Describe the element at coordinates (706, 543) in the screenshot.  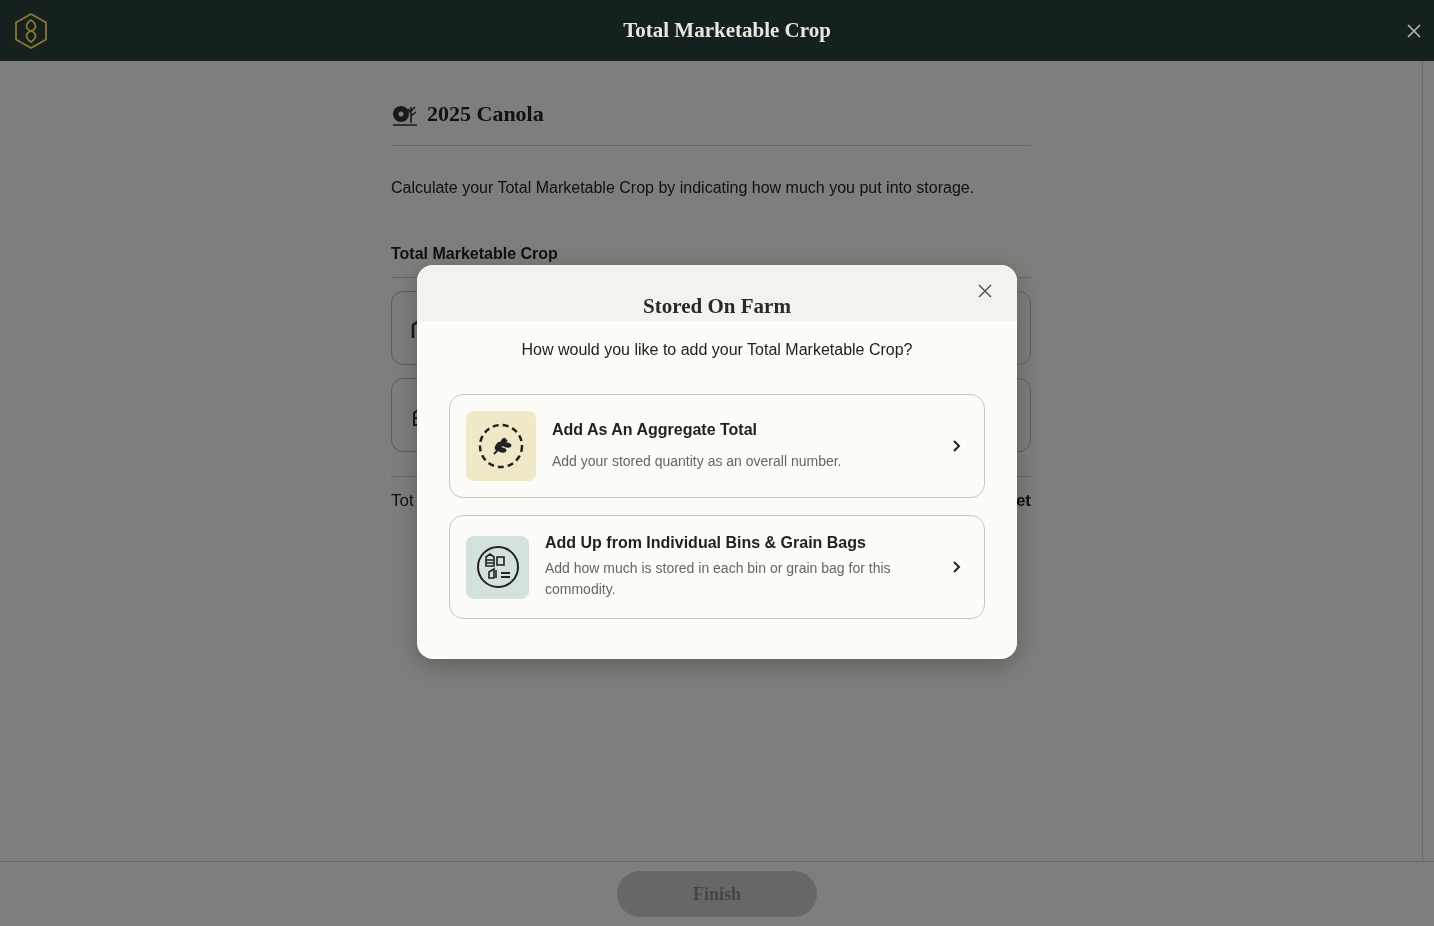
I see `option-title: Add Up from Individual Bins & Grain Bags` at that location.